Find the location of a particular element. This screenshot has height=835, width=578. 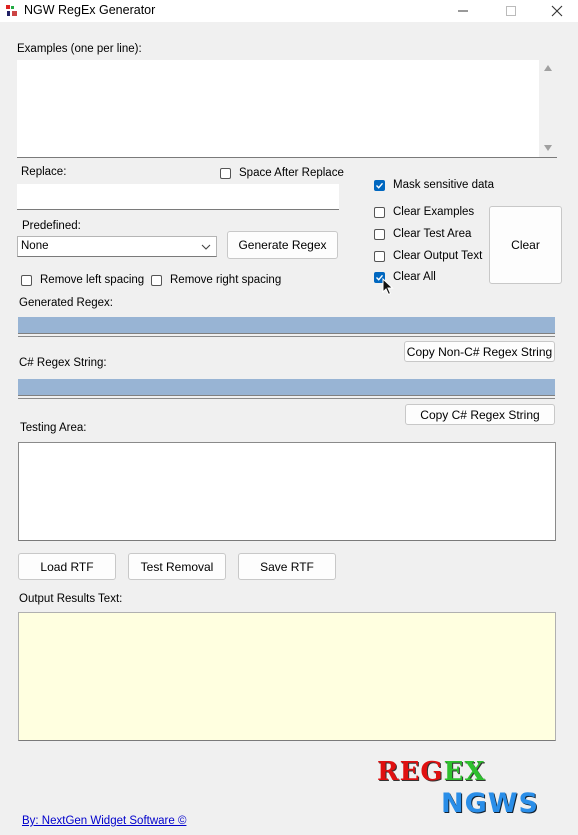

copy-non-csharp-button: Copy Non-C# Regex String is located at coordinates (479, 351).